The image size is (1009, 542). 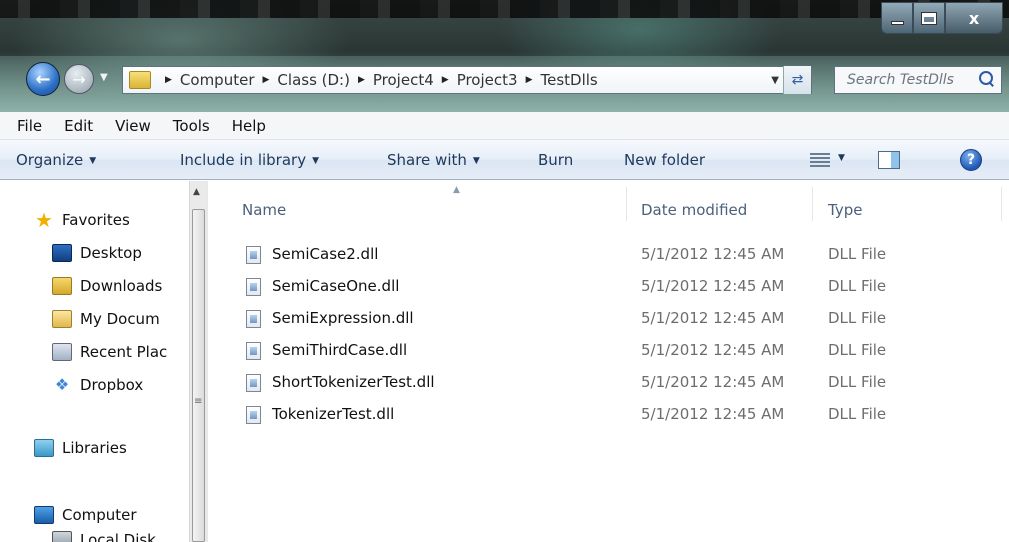 I want to click on menu-view: View, so click(x=133, y=126).